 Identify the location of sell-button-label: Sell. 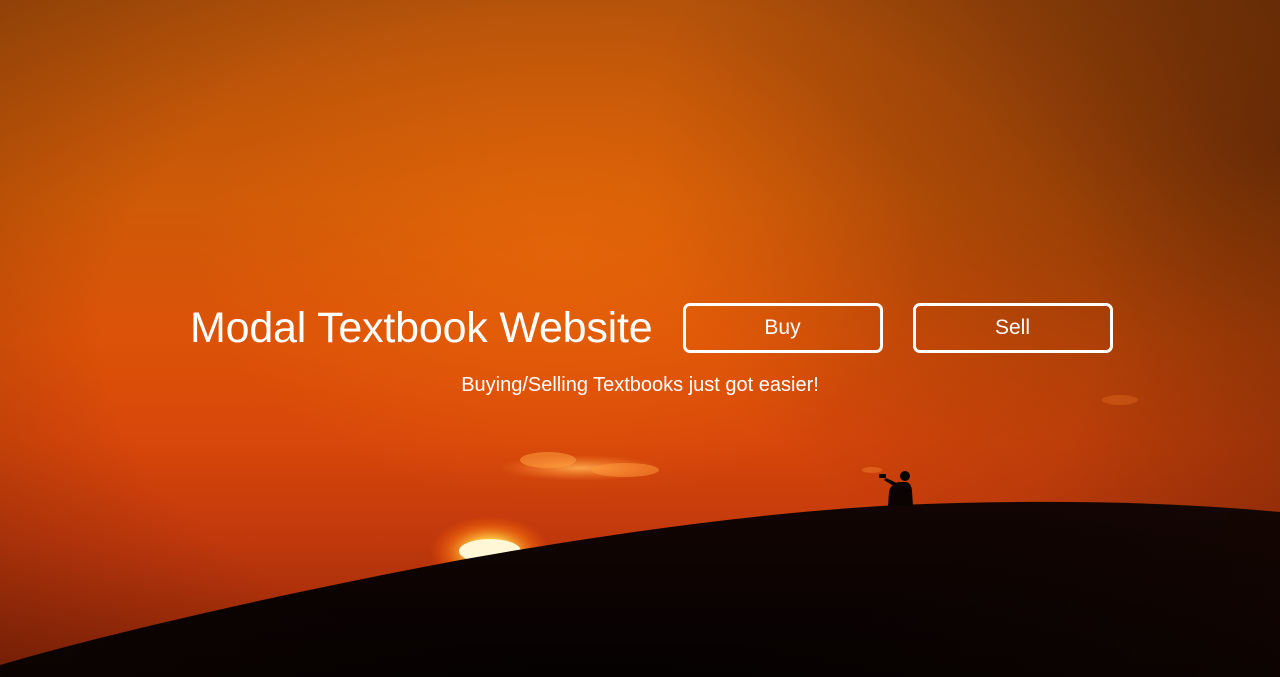
(1012, 327).